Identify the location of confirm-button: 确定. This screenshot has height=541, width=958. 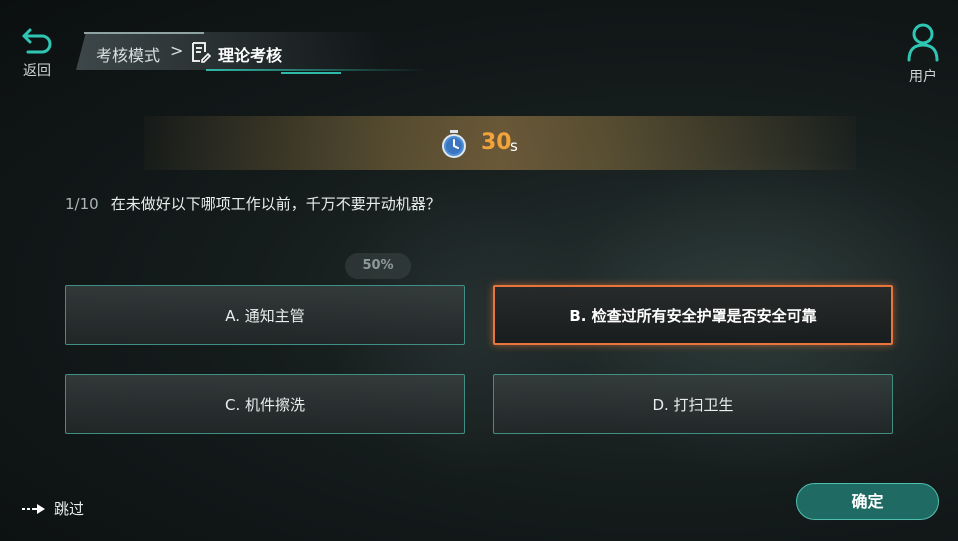
(867, 501).